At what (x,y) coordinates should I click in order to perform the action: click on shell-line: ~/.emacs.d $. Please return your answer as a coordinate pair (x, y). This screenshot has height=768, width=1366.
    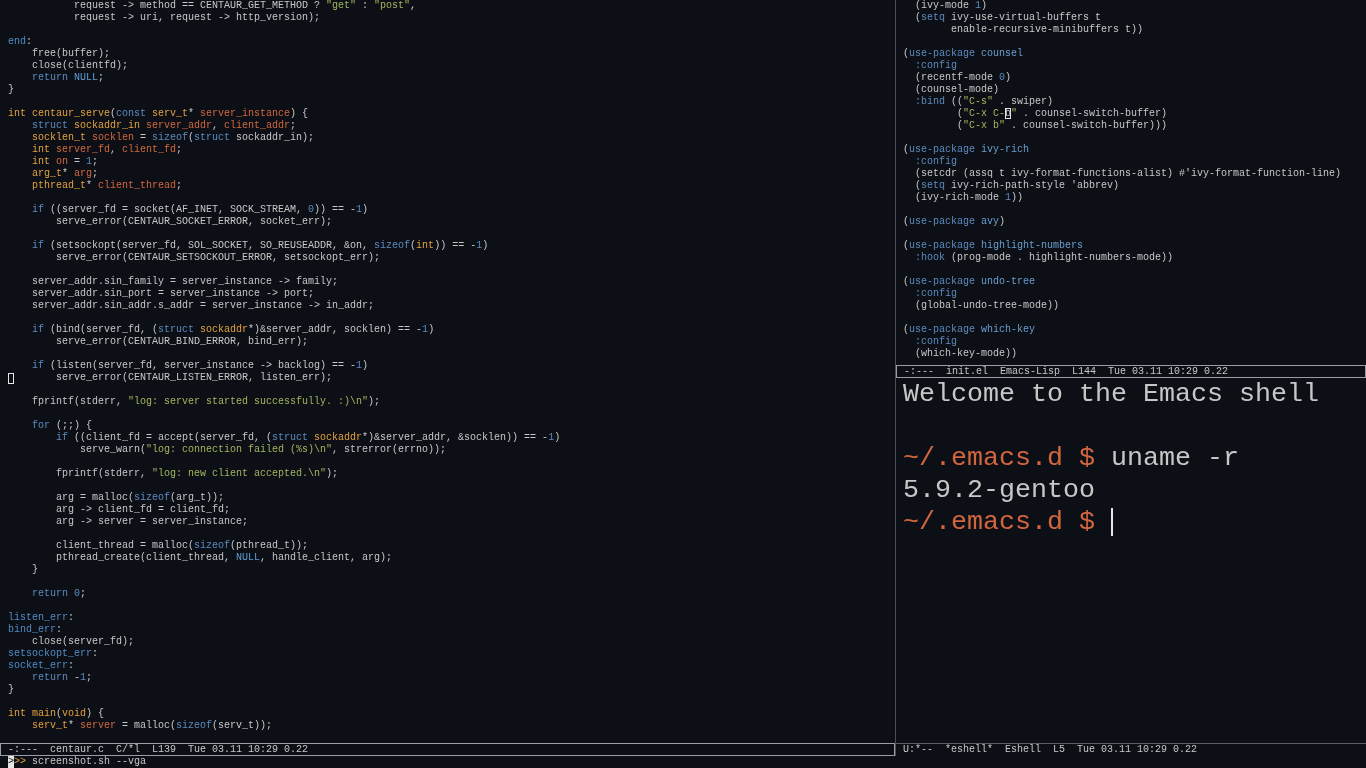
    Looking at the image, I should click on (999, 522).